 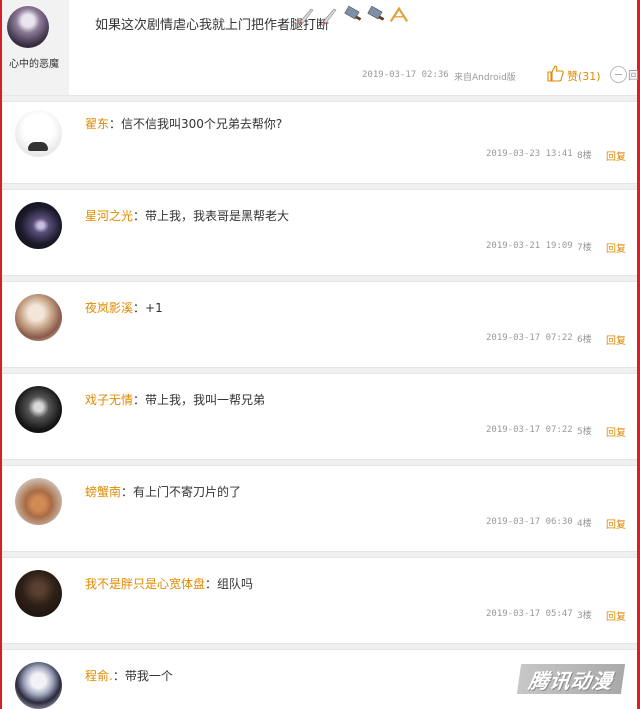 What do you see at coordinates (584, 616) in the screenshot?
I see `reply-floor: 3楼` at bounding box center [584, 616].